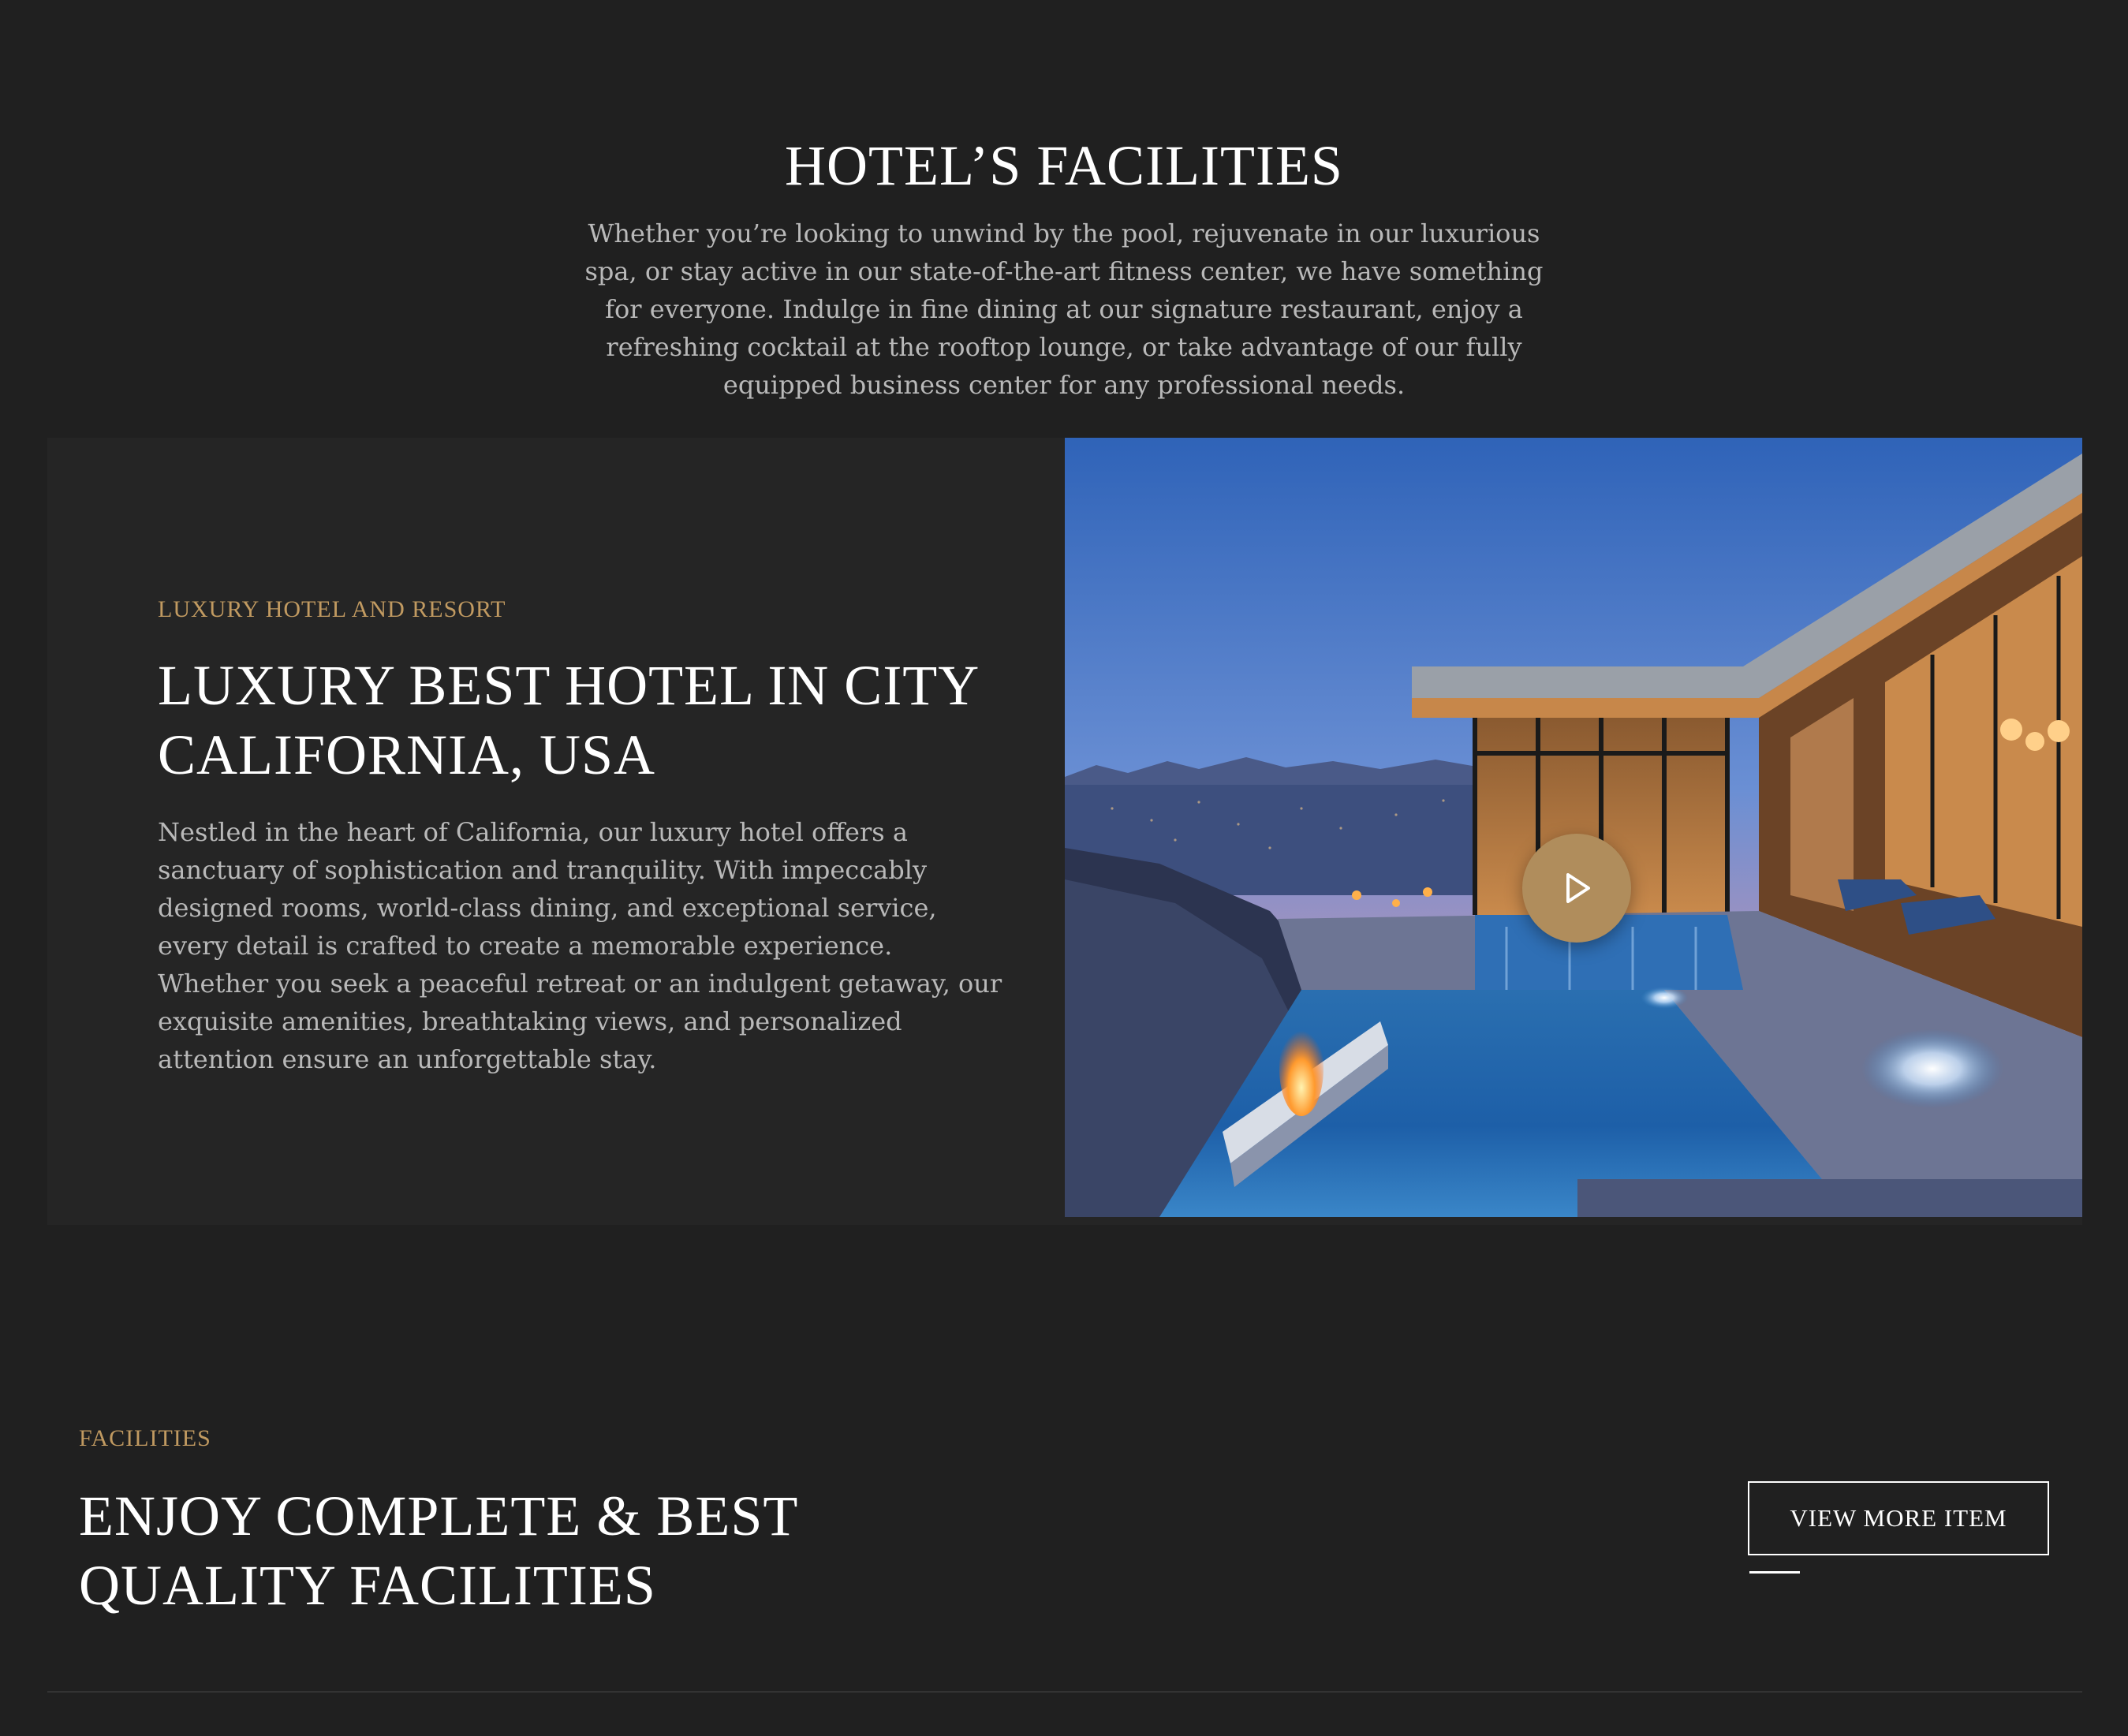 The image size is (2128, 1736). I want to click on button-underline, so click(1774, 1572).